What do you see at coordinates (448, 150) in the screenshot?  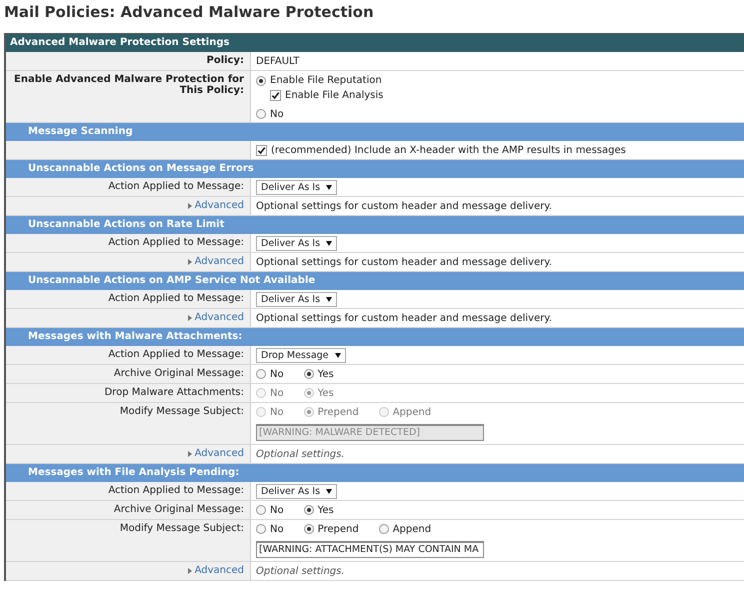 I see `checkbox-label: (recommended) Include an X-header with the AMP results in messages` at bounding box center [448, 150].